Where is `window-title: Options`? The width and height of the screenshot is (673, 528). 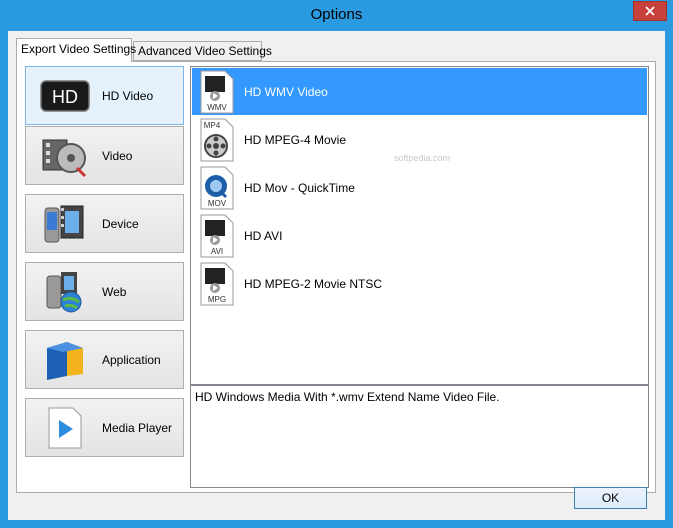
window-title: Options is located at coordinates (336, 14).